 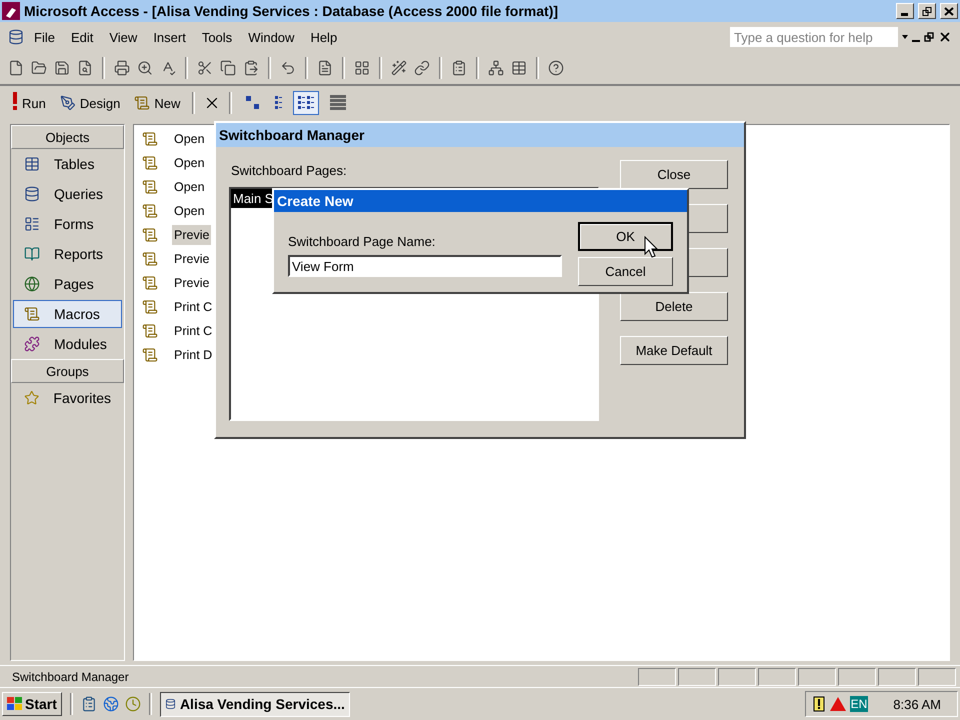 What do you see at coordinates (651, 247) in the screenshot?
I see `mouse-cursor-icon` at bounding box center [651, 247].